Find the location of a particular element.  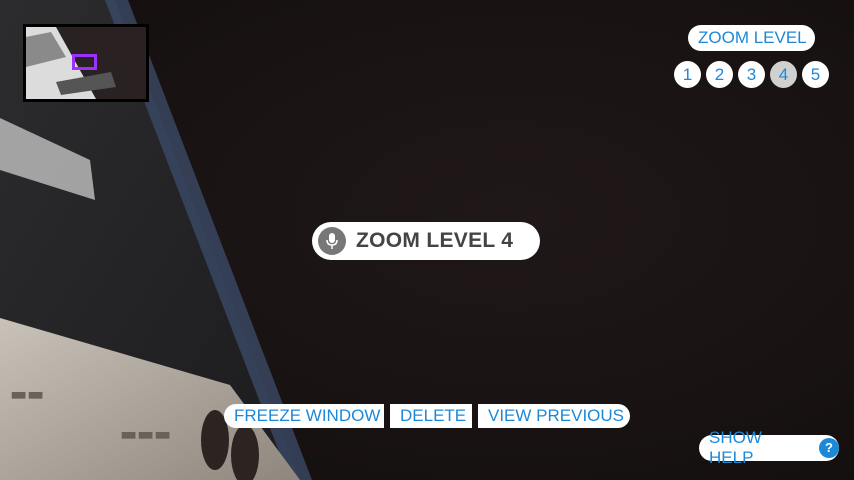

show-help-button: SHOW HELP ? is located at coordinates (769, 447).